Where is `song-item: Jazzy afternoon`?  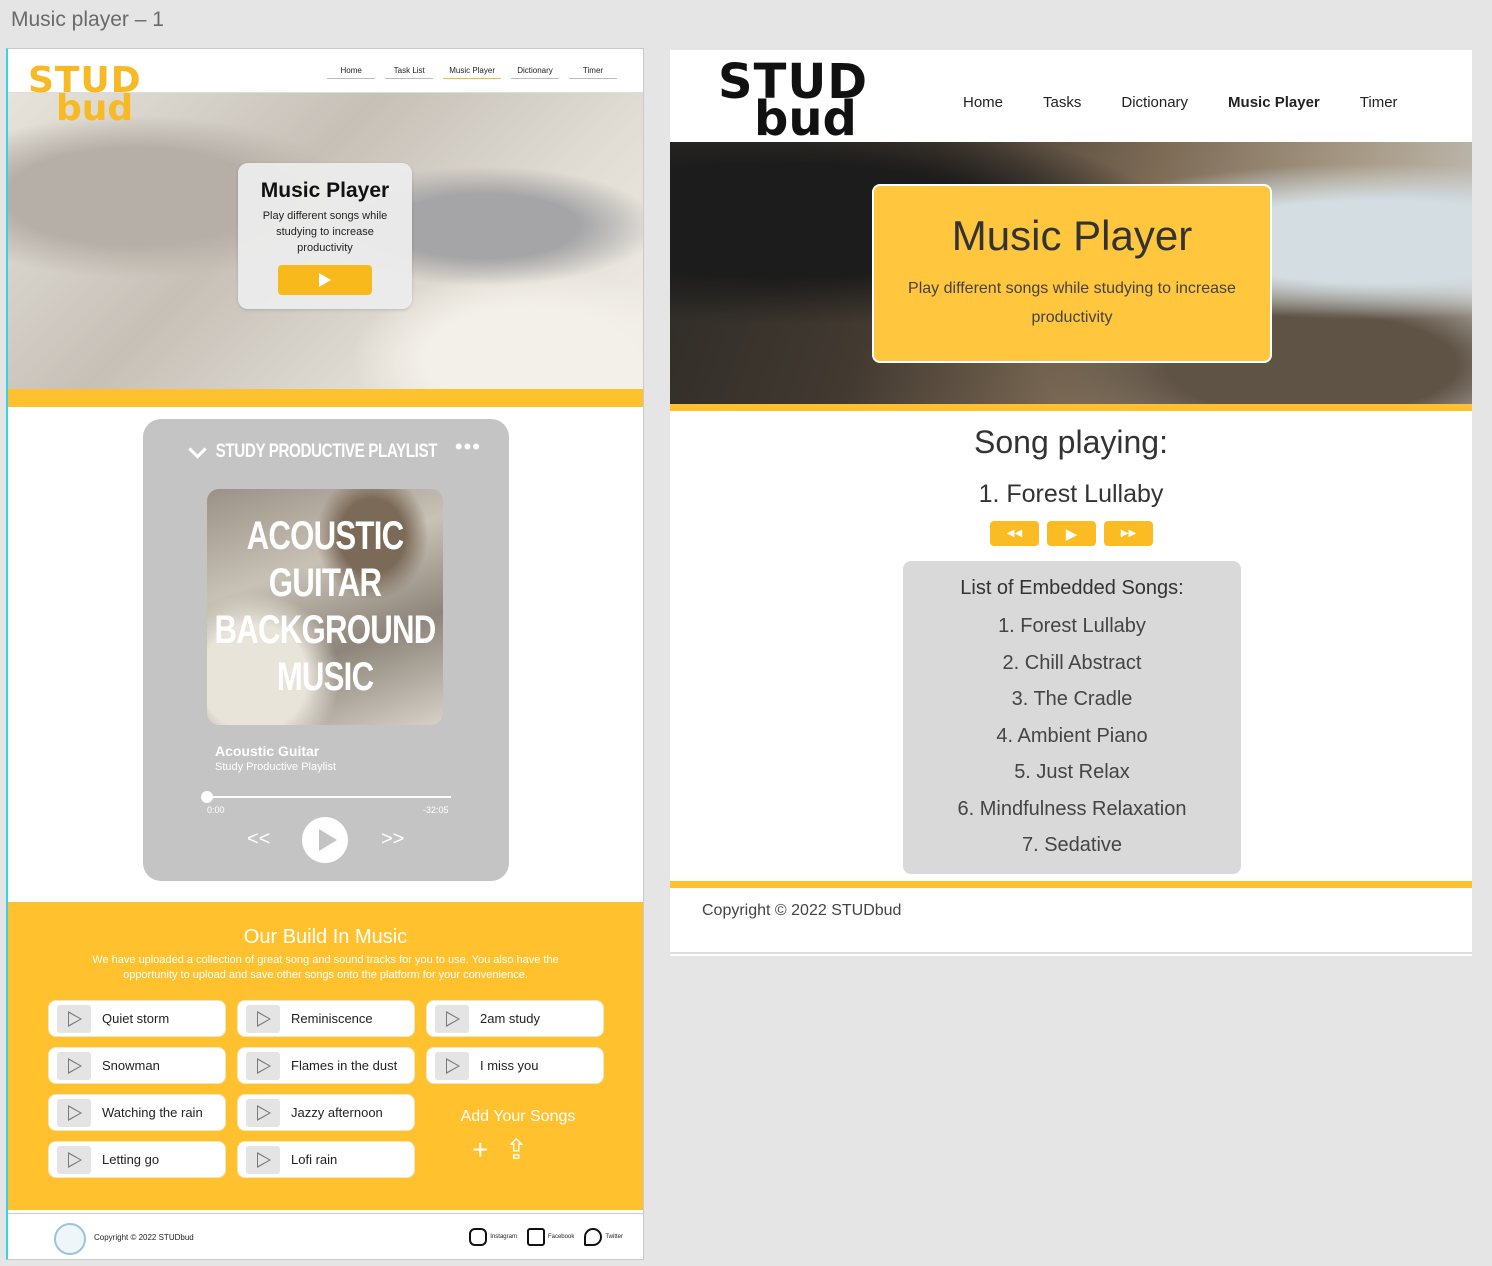 song-item: Jazzy afternoon is located at coordinates (326, 1112).